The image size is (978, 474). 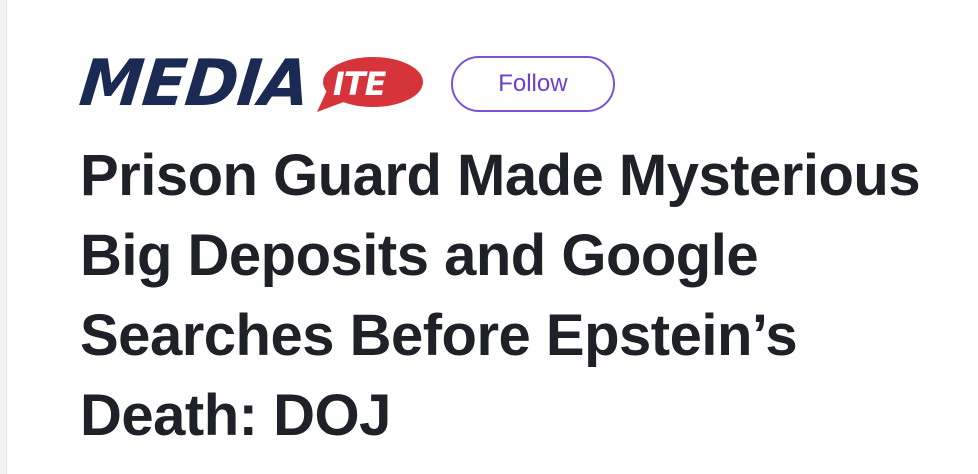 I want to click on article-header: MEDIA ITE Follow, so click(x=345, y=84).